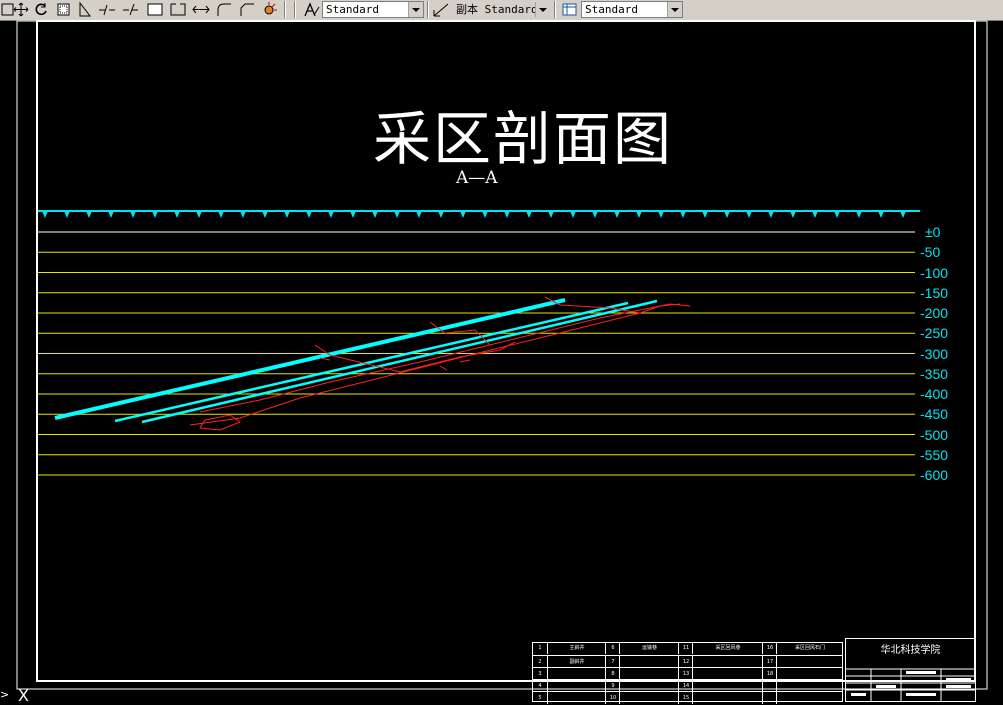  I want to click on legend-cell: 10, so click(612, 698).